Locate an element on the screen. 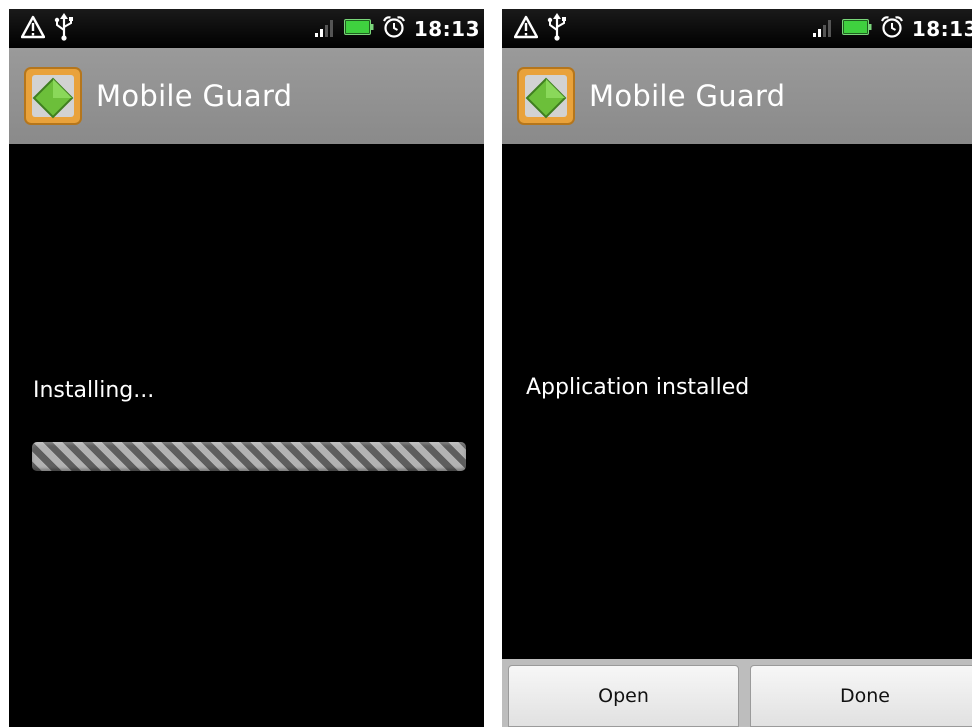 This screenshot has width=972, height=727. installed-message: Application installed is located at coordinates (638, 387).